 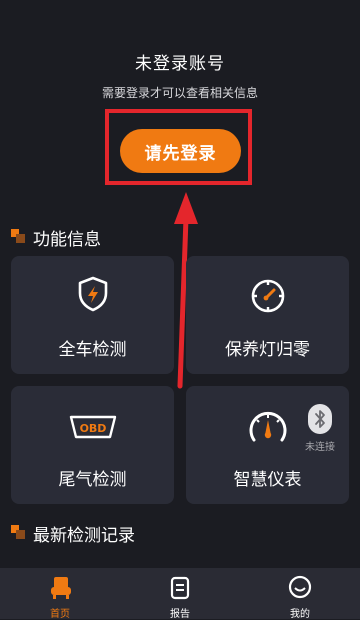 What do you see at coordinates (267, 296) in the screenshot?
I see `gauge-reset-icon` at bounding box center [267, 296].